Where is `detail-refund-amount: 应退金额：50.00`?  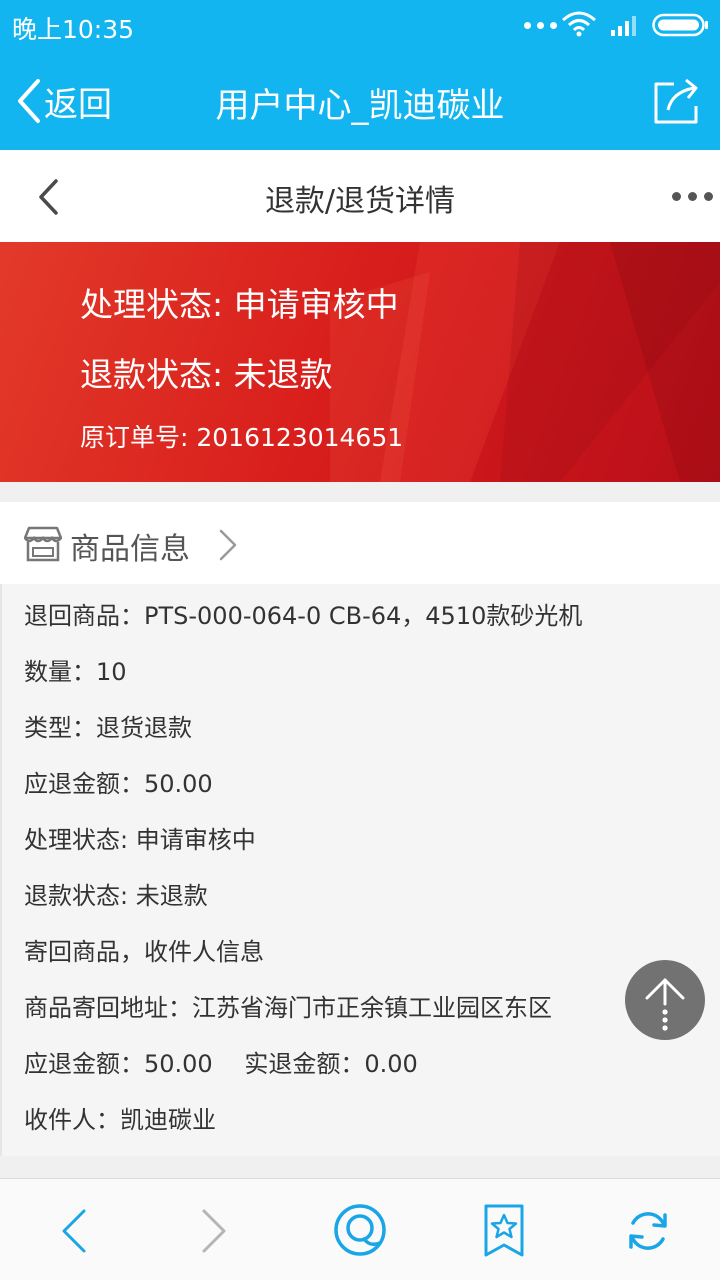 detail-refund-amount: 应退金额：50.00 is located at coordinates (118, 784).